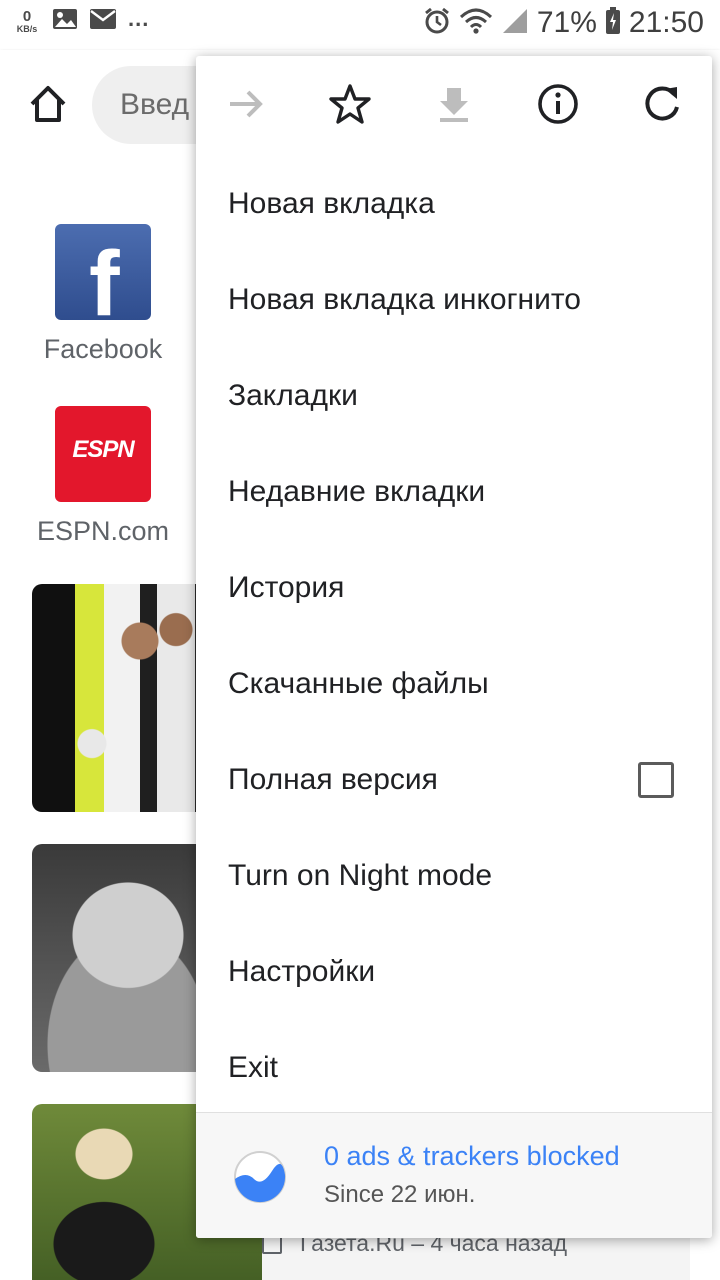  I want to click on page-info-button, so click(558, 106).